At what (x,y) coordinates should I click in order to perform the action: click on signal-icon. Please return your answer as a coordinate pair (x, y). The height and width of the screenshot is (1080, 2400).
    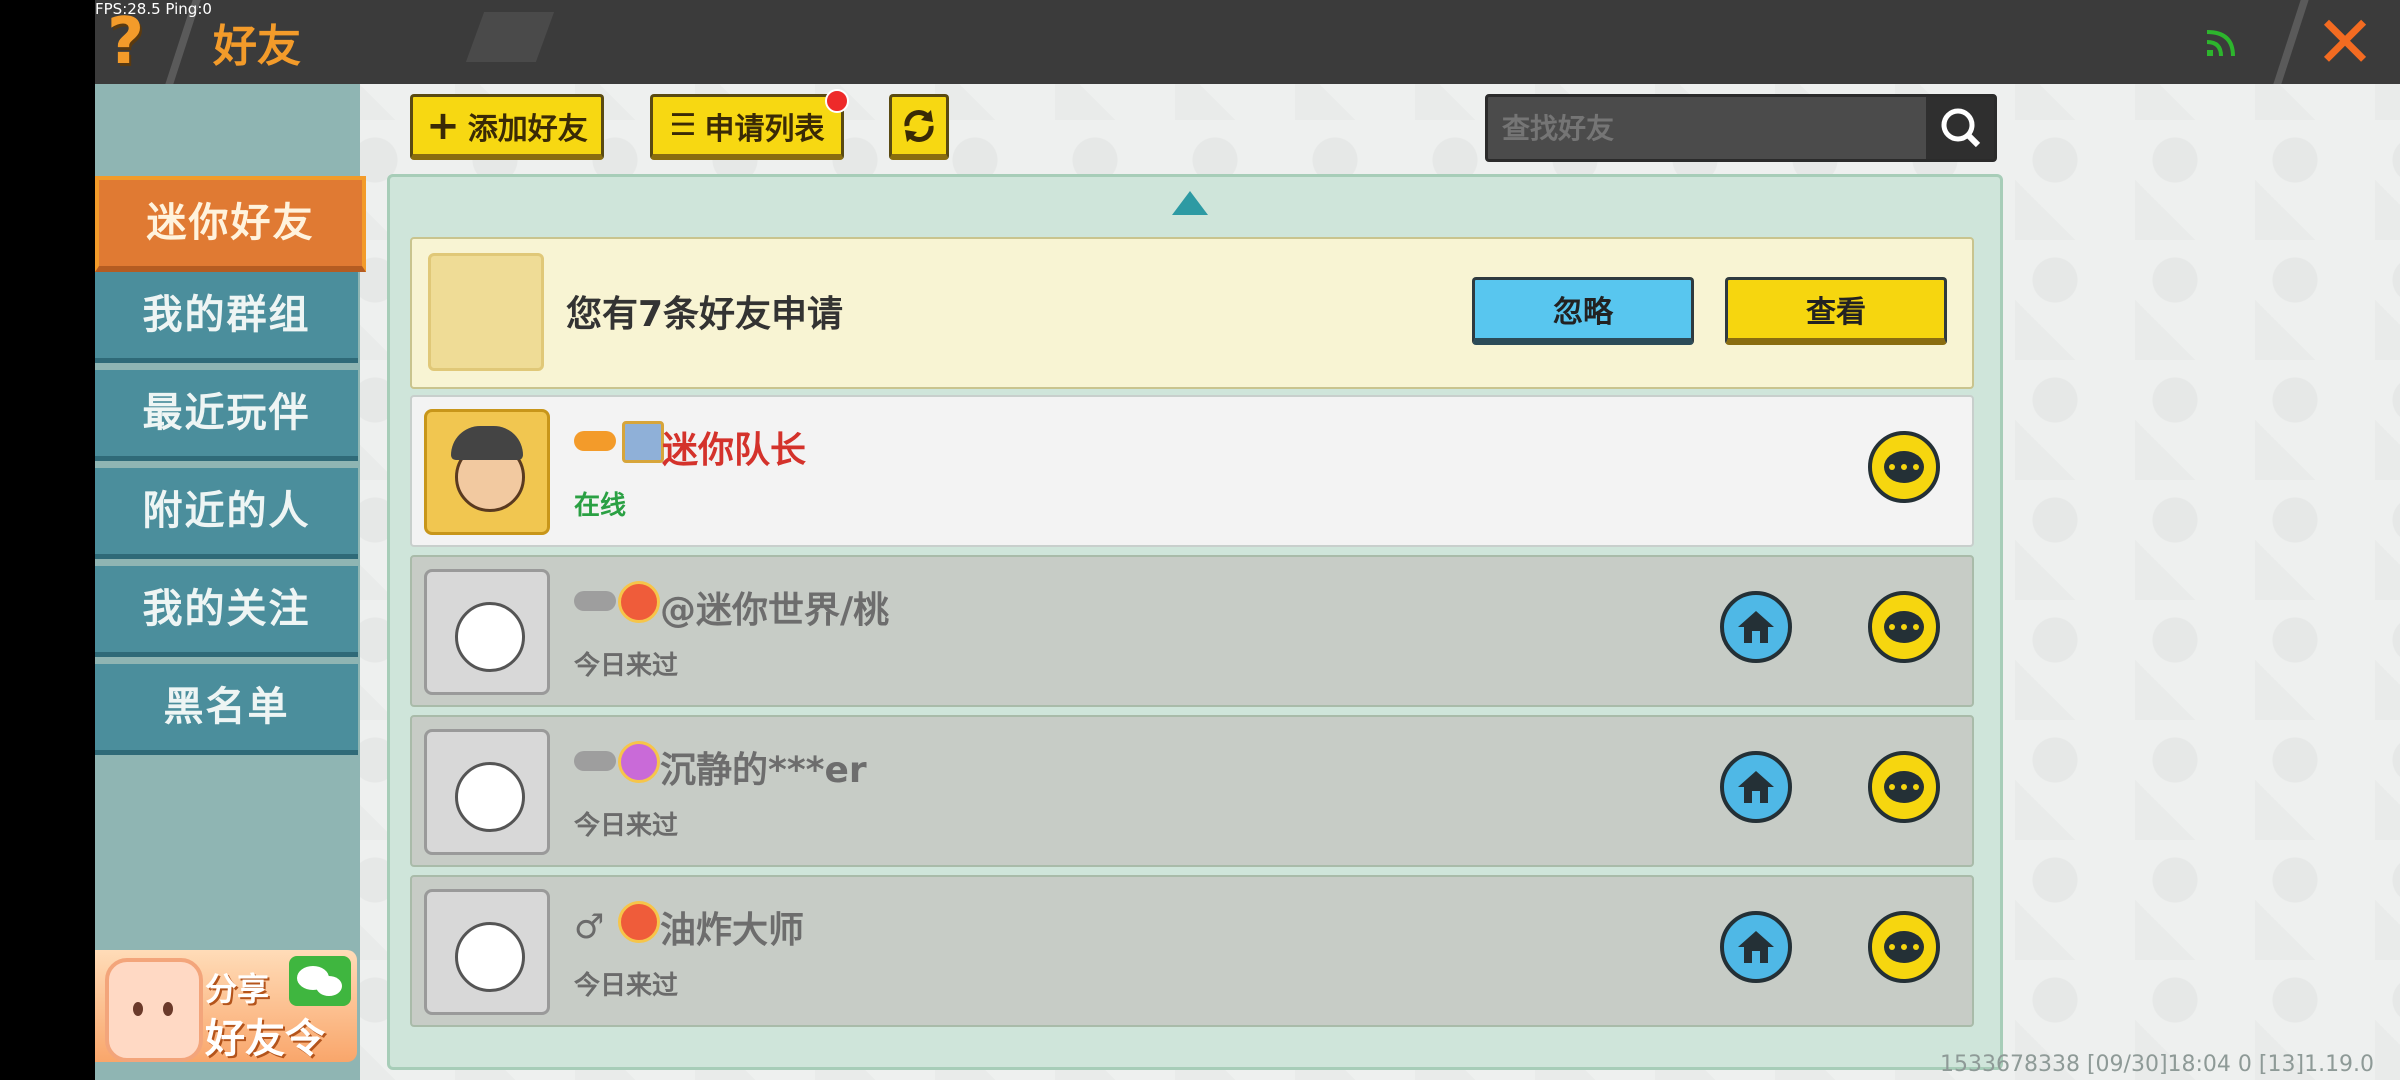
    Looking at the image, I should click on (2220, 43).